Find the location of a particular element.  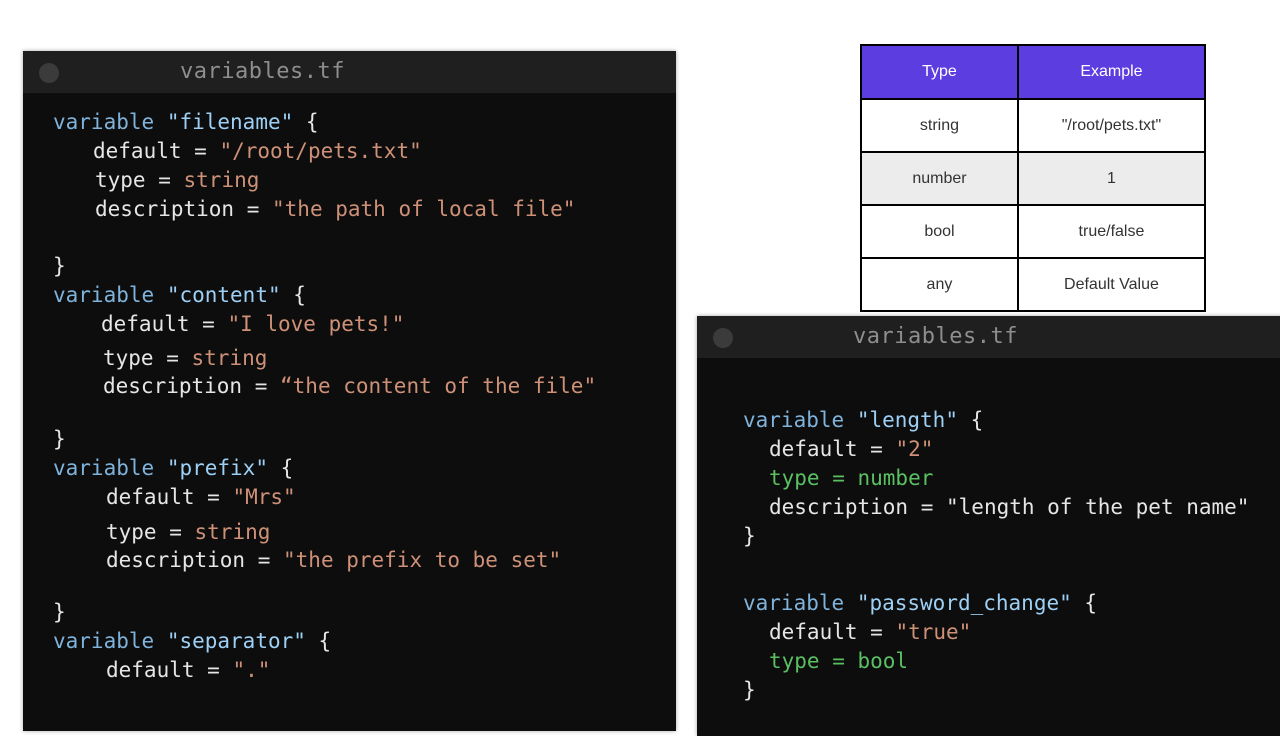

column-header-type: Type is located at coordinates (939, 72).